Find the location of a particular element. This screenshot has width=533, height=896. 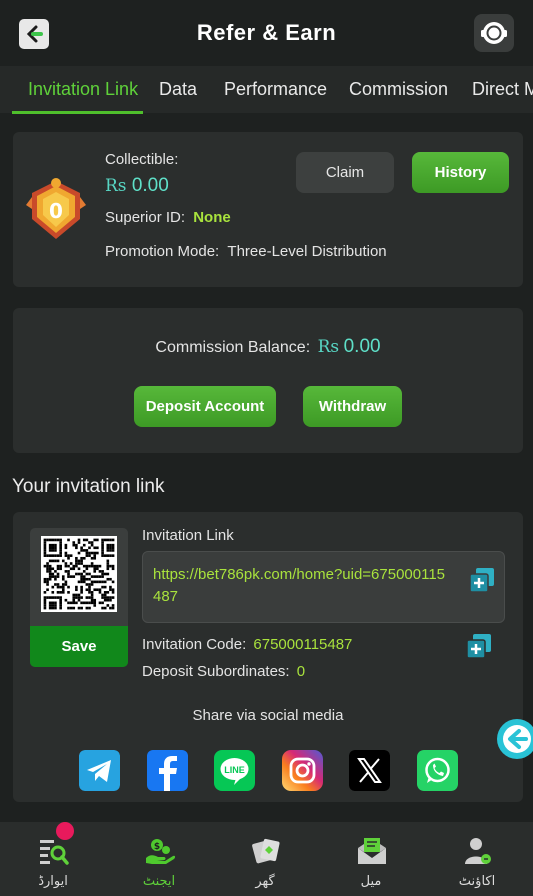

medal-level: 0 is located at coordinates (56, 211).